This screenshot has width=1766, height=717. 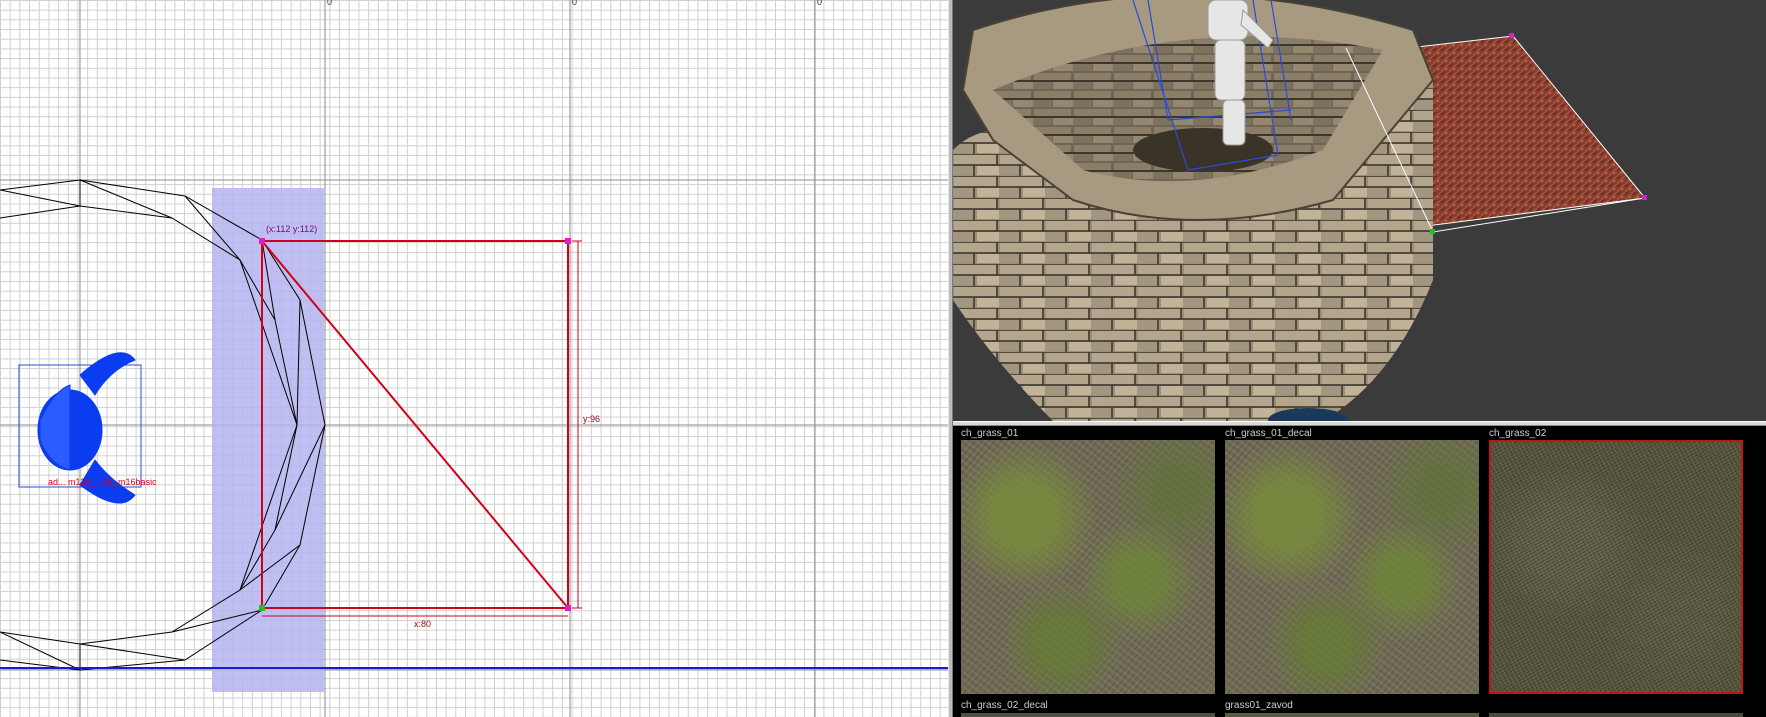 What do you see at coordinates (568, 241) in the screenshot?
I see `vertex-handle-top-right` at bounding box center [568, 241].